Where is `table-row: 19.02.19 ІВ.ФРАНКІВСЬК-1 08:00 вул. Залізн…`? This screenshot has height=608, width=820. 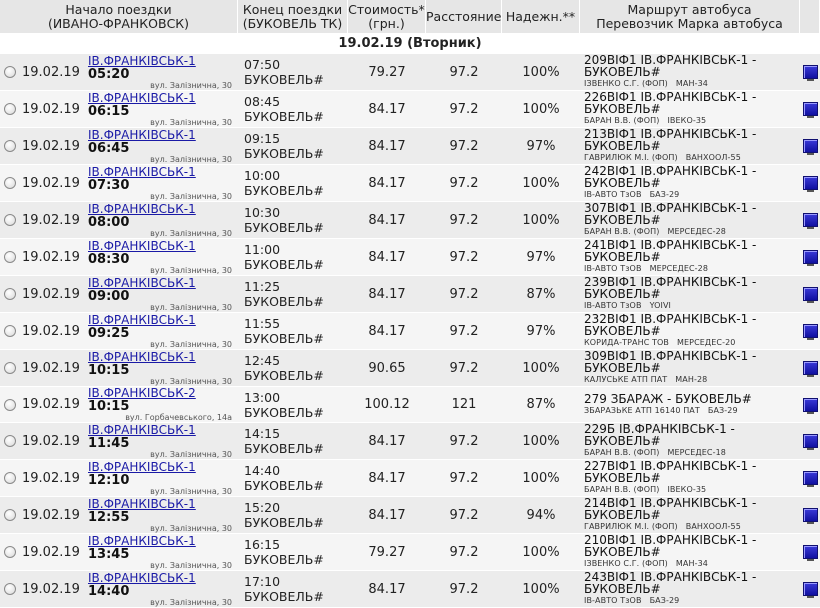 table-row: 19.02.19 ІВ.ФРАНКІВСЬК-1 08:00 вул. Залізн… is located at coordinates (410, 220).